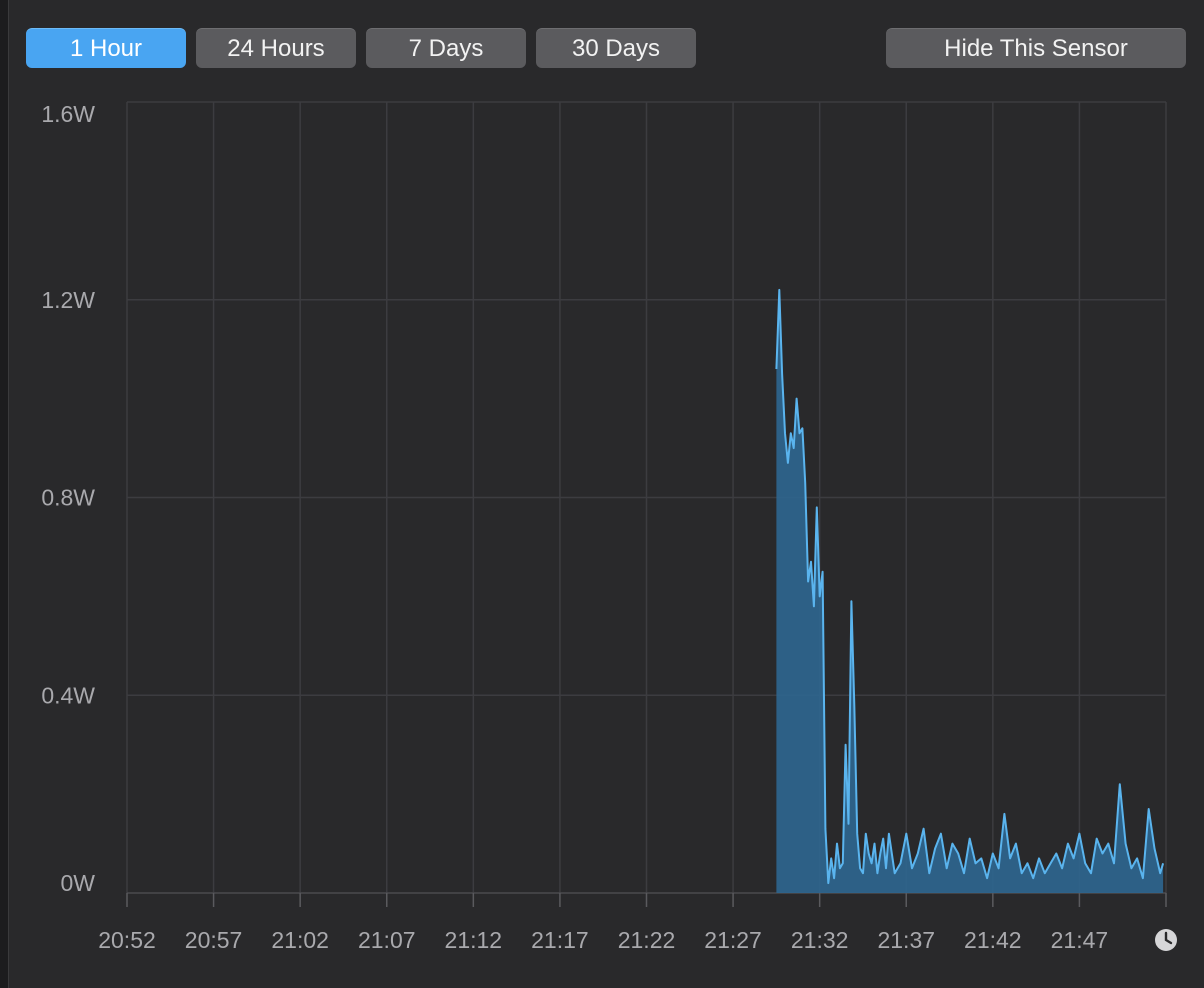 The height and width of the screenshot is (988, 1204). I want to click on y-tick-label: 0.8W, so click(68, 498).